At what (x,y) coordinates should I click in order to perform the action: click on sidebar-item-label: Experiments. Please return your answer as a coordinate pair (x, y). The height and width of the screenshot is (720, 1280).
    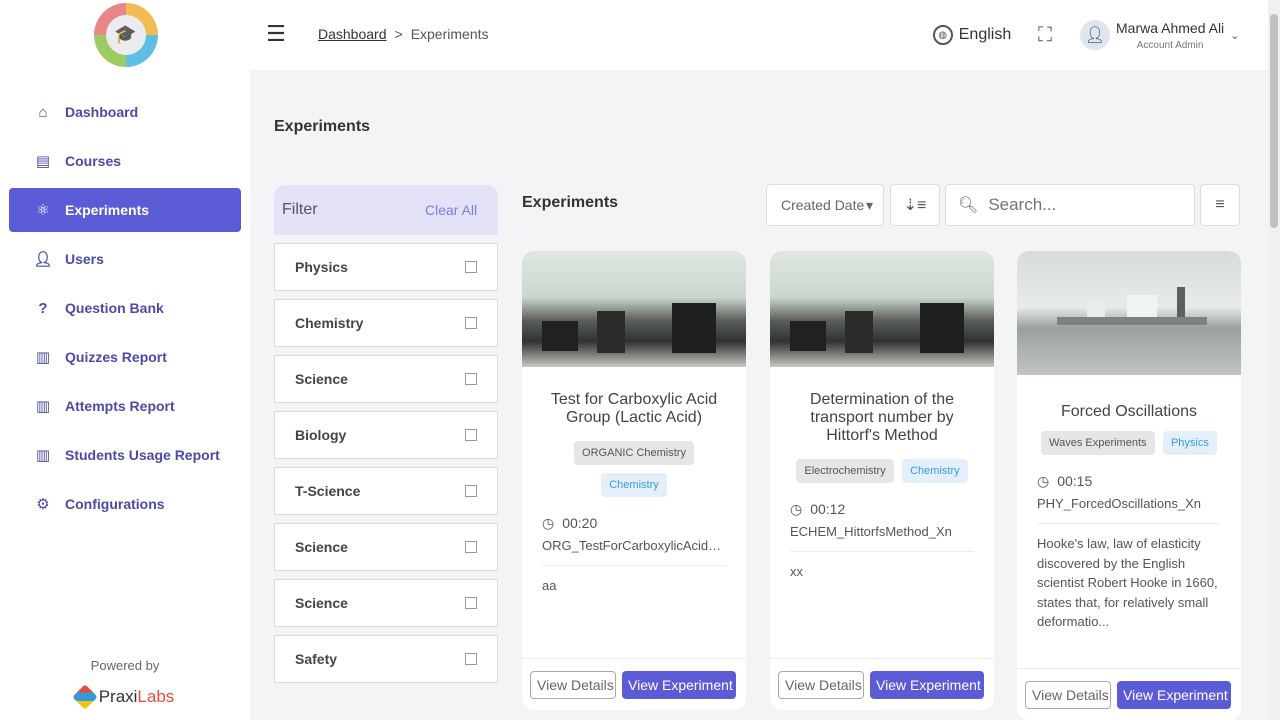
    Looking at the image, I should click on (107, 210).